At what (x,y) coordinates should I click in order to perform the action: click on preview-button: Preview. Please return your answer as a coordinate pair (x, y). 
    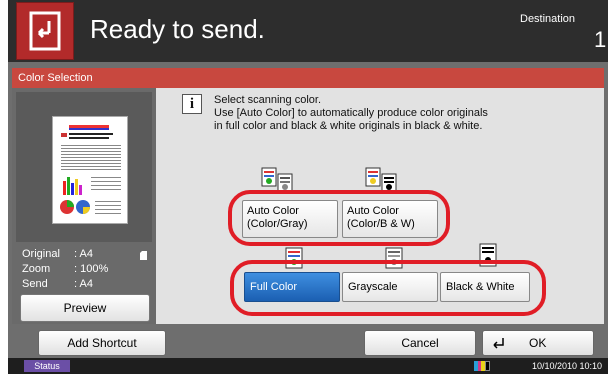
    Looking at the image, I should click on (85, 308).